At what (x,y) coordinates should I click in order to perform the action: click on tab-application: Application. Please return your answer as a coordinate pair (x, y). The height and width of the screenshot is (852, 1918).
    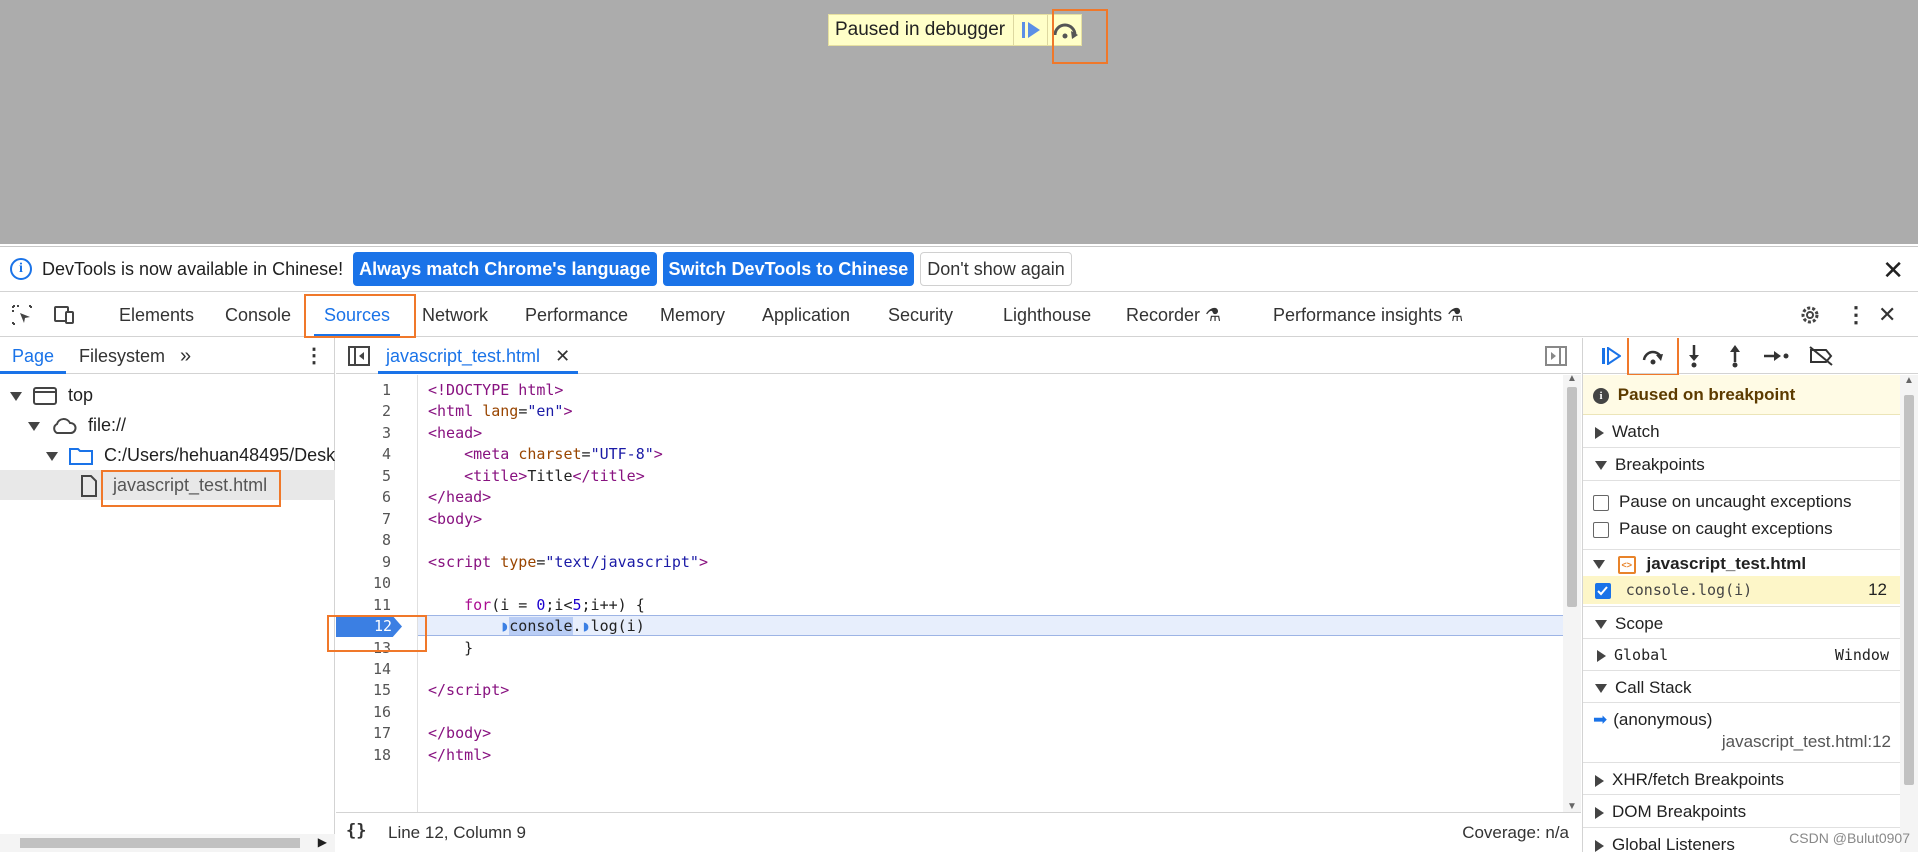
    Looking at the image, I should click on (806, 315).